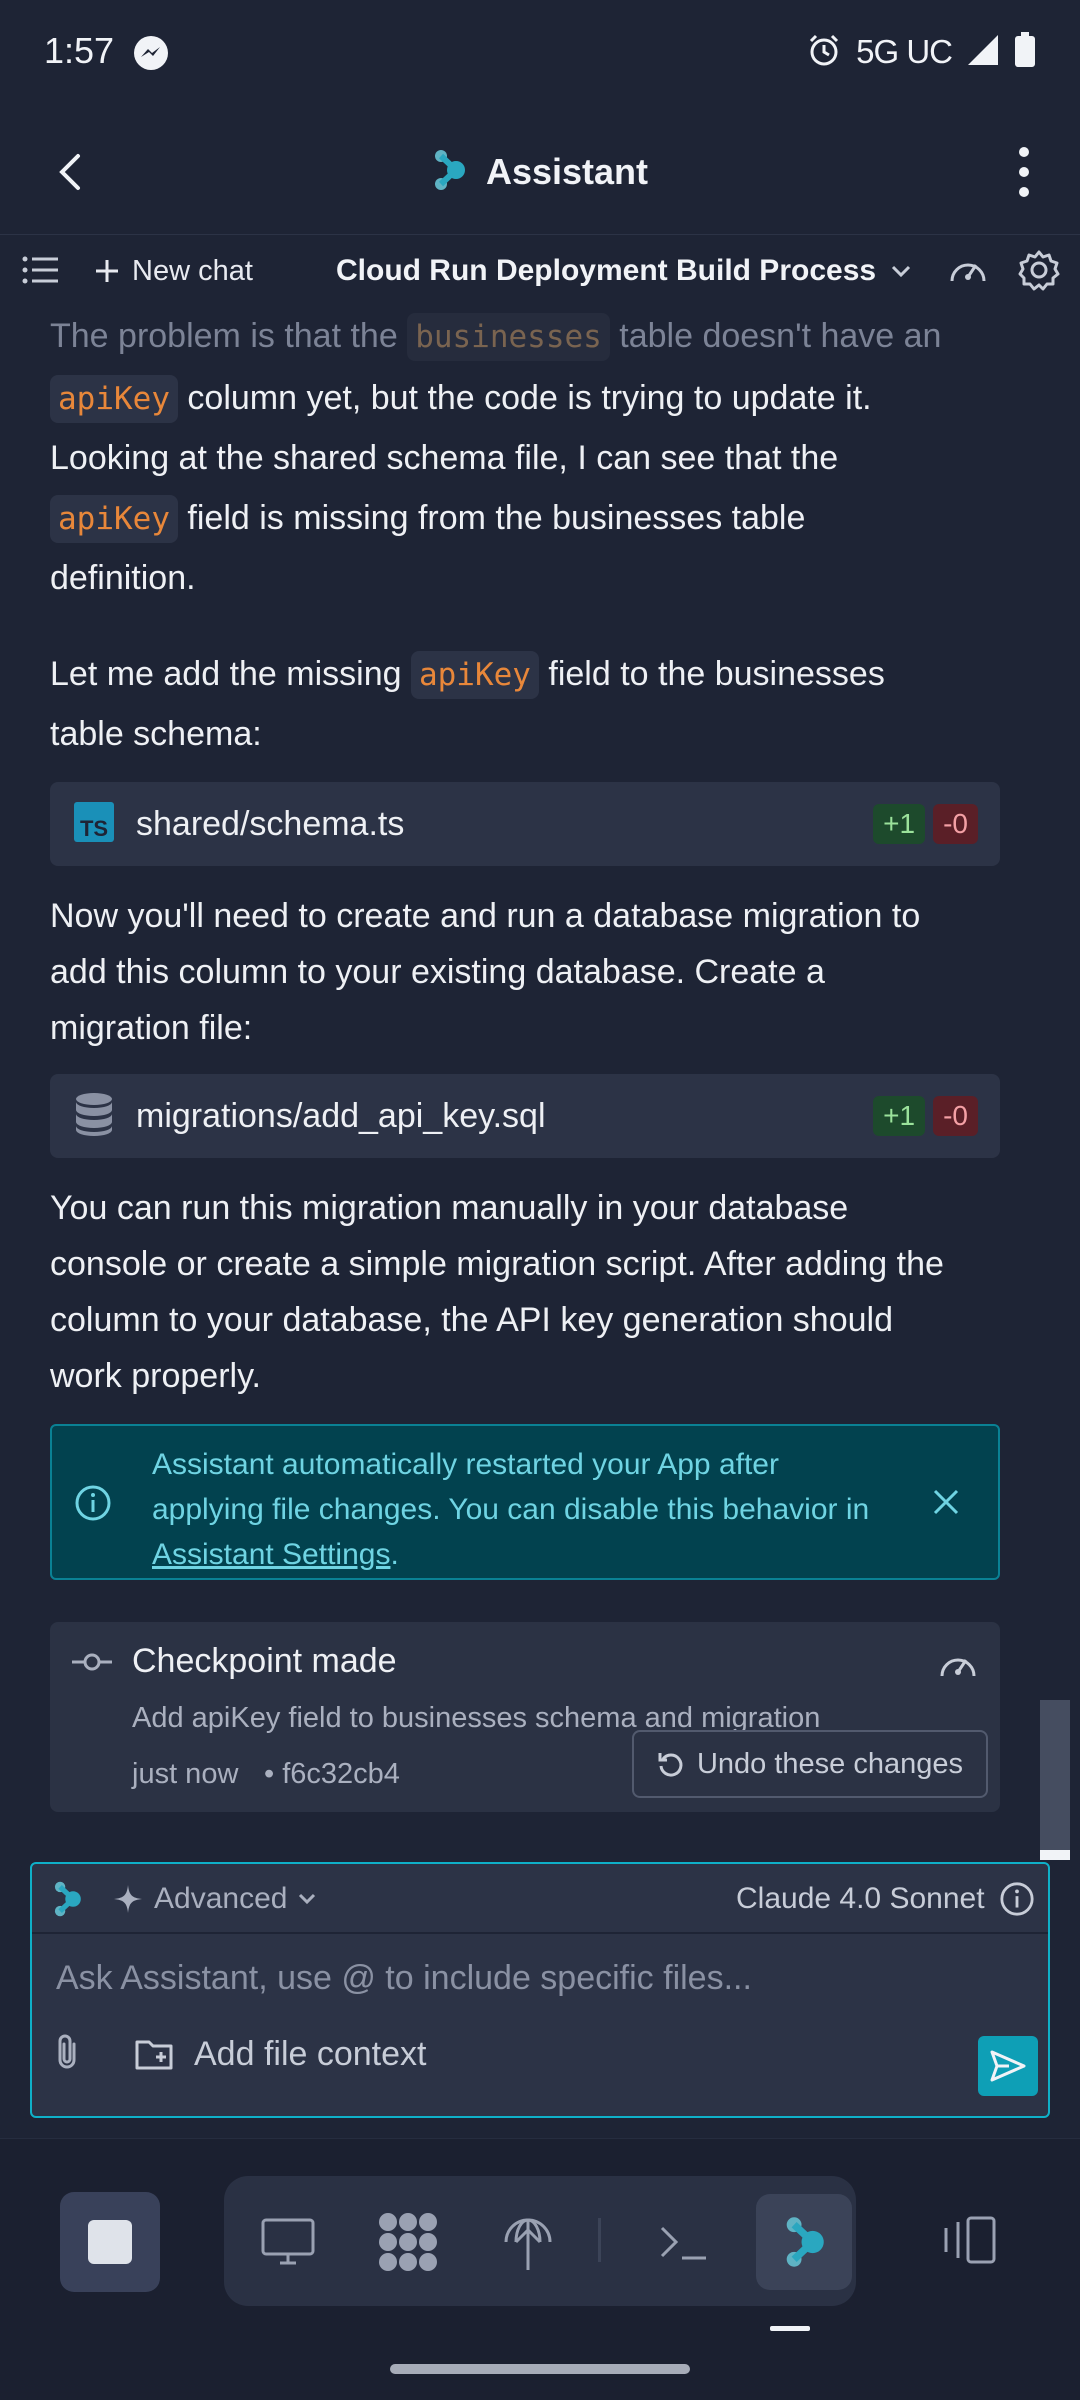  What do you see at coordinates (155, 1376) in the screenshot?
I see `message-text: work properly.` at bounding box center [155, 1376].